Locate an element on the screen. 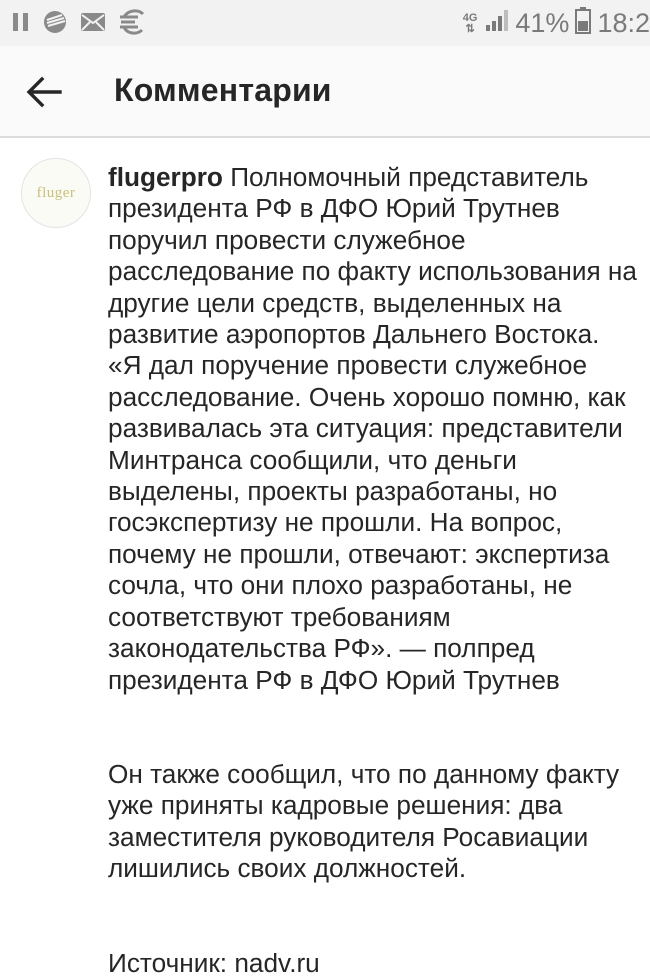 This screenshot has width=650, height=980. status-bar: 4G ⇅ 41% 18:2 is located at coordinates (325, 23).